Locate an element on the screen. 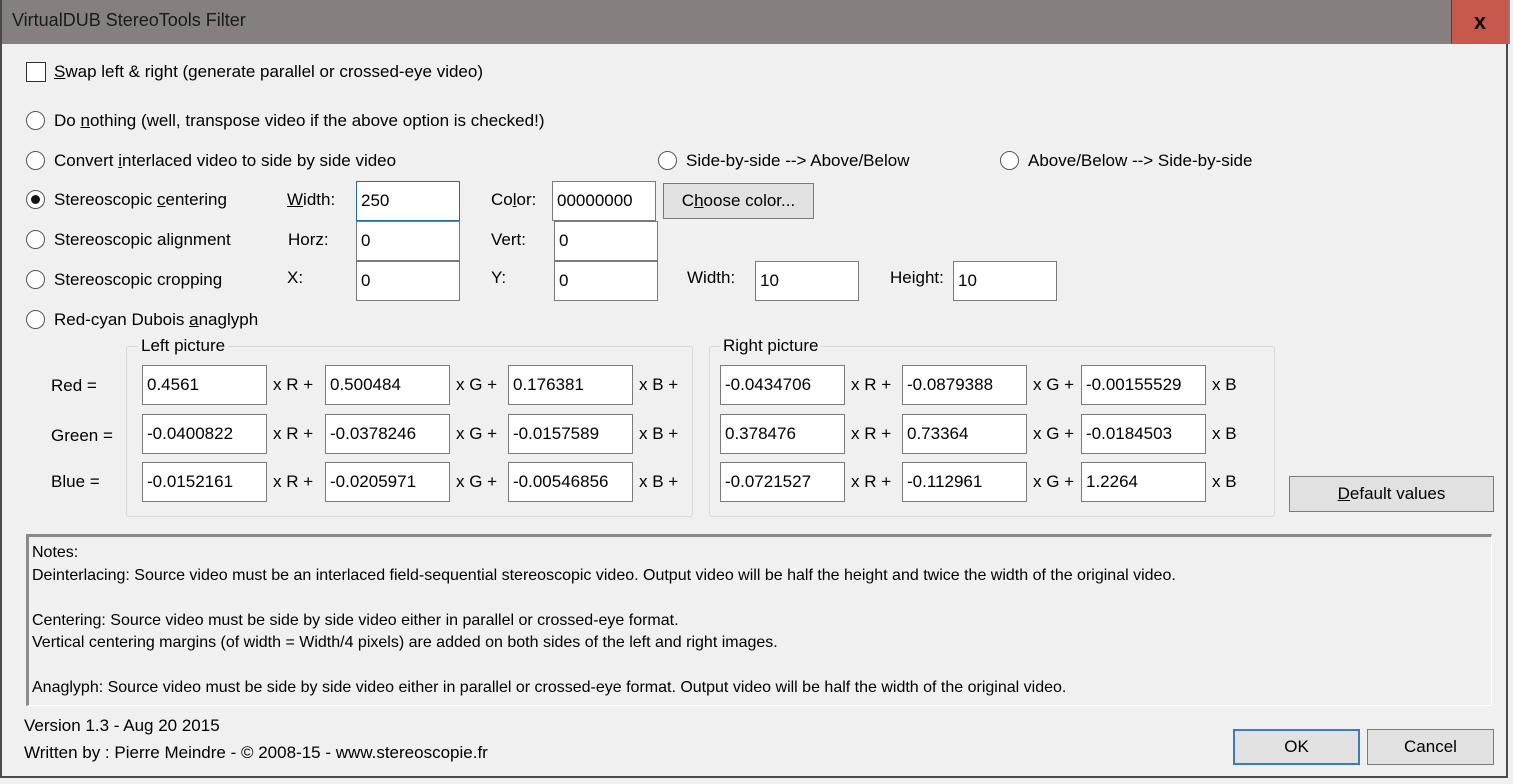 The width and height of the screenshot is (1513, 784). left-blue-b-coef-input is located at coordinates (570, 482).